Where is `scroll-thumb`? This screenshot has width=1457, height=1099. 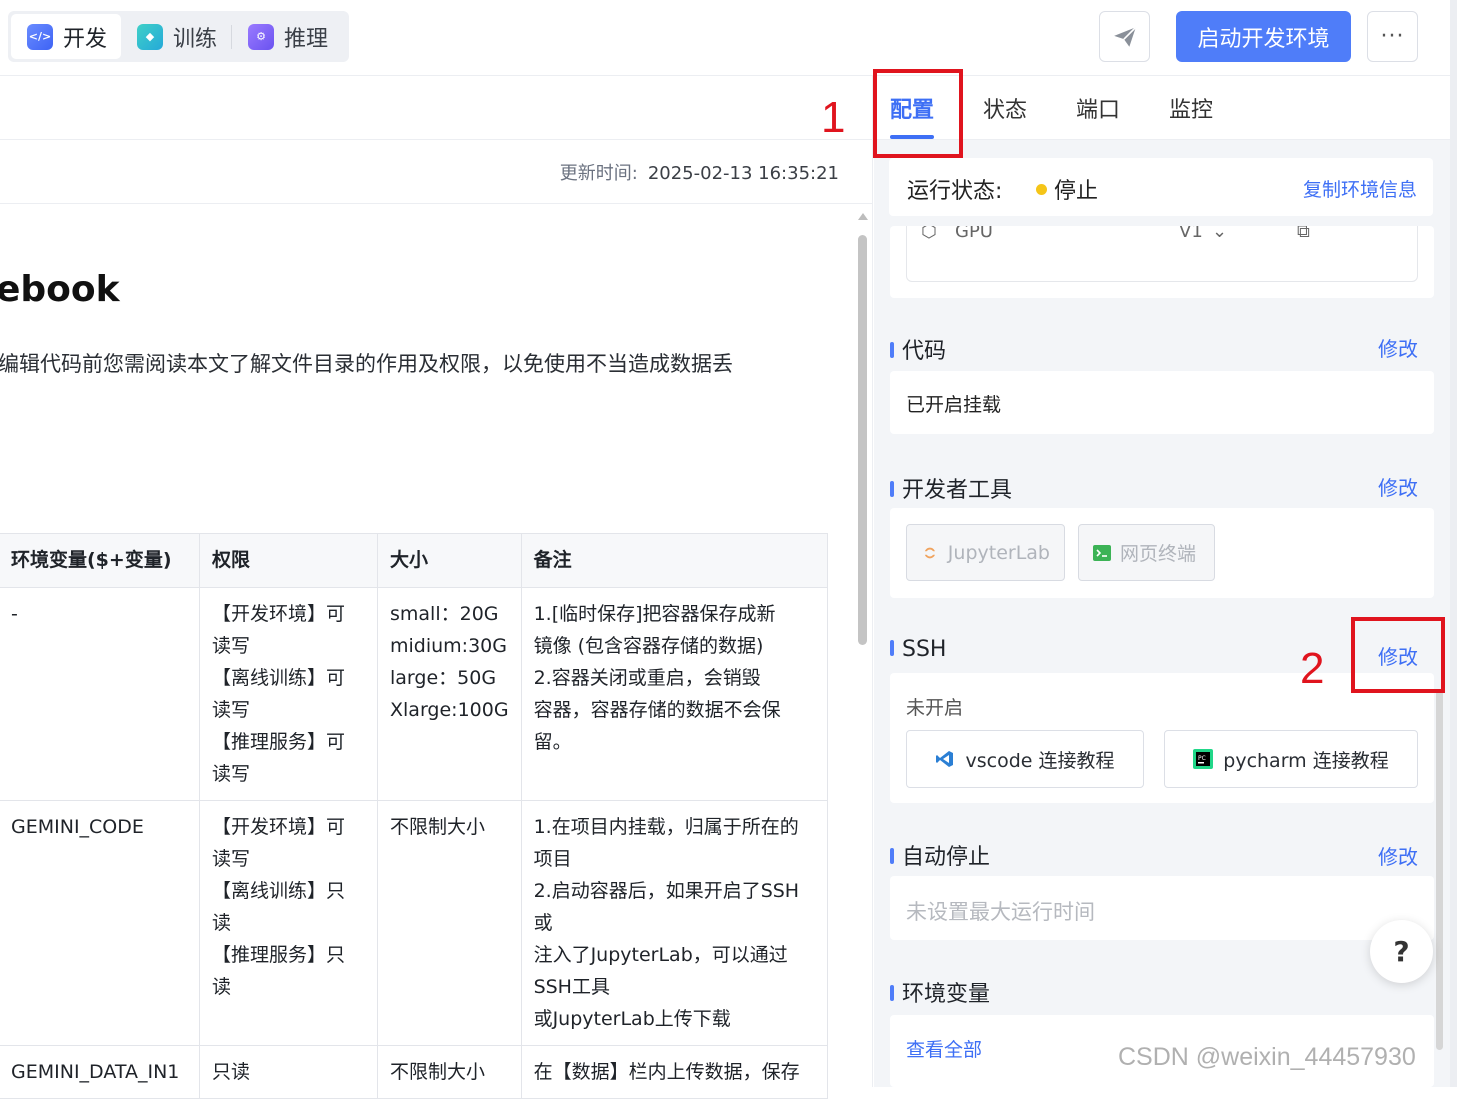
scroll-thumb is located at coordinates (862, 440).